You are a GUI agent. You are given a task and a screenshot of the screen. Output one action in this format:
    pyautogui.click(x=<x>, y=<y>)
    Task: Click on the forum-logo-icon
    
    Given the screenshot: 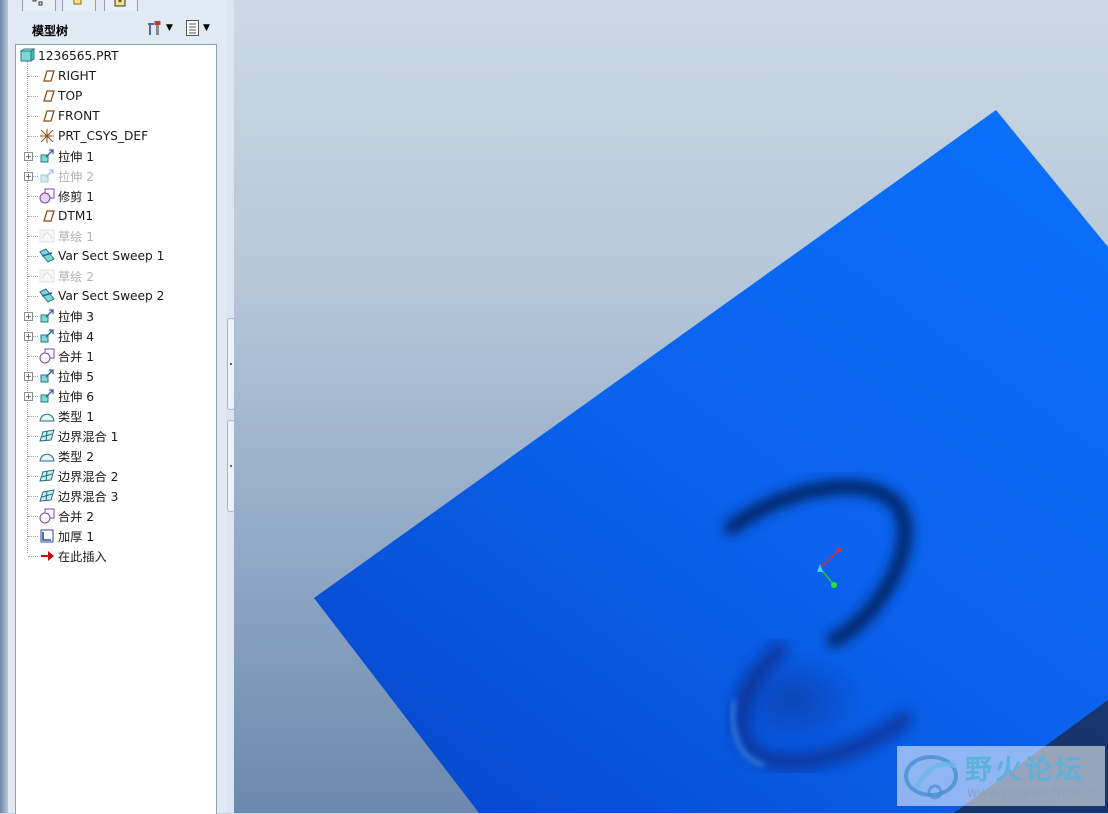 What is the action you would take?
    pyautogui.click(x=931, y=777)
    